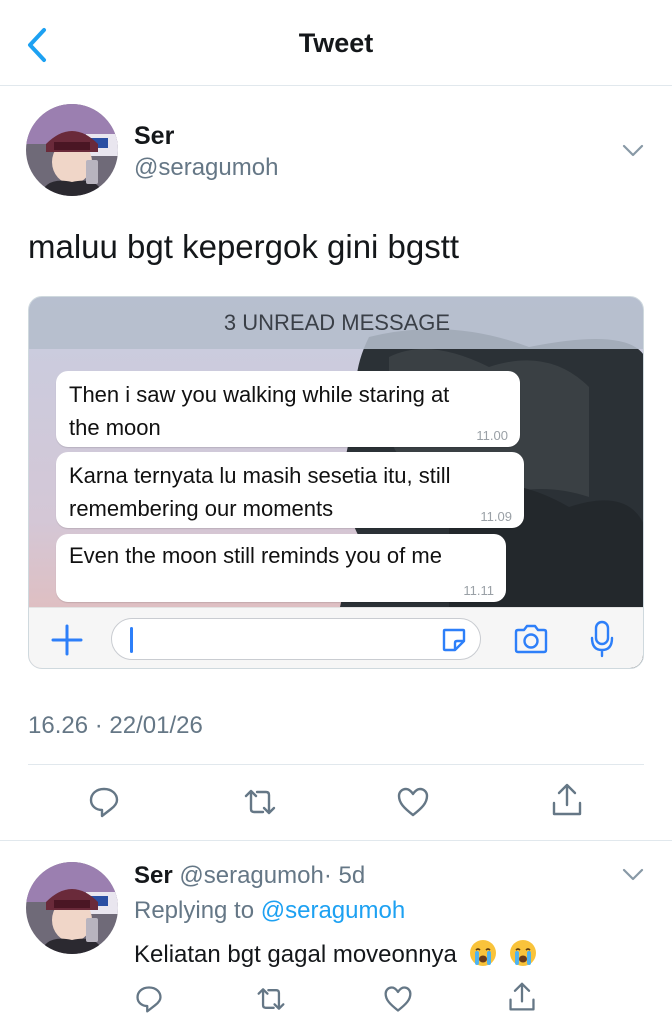  What do you see at coordinates (336, 323) in the screenshot?
I see `unread-banner: 3 UNREAD MESSAGE` at bounding box center [336, 323].